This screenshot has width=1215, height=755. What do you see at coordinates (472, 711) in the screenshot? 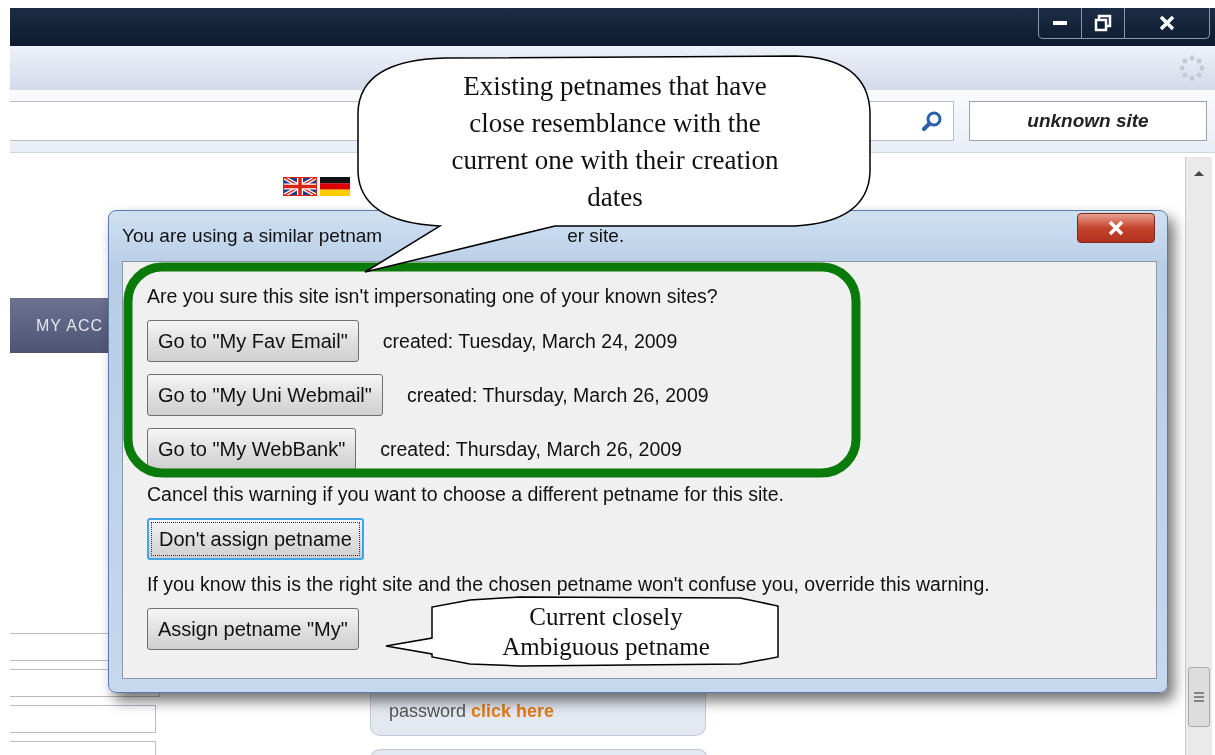
I see `password-hint: password click here` at bounding box center [472, 711].